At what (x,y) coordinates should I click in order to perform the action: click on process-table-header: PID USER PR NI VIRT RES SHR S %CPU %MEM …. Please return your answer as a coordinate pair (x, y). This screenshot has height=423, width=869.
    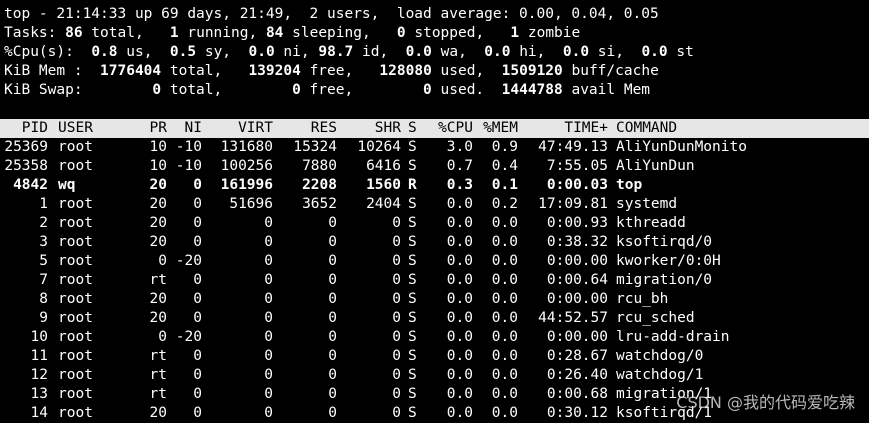
    Looking at the image, I should click on (434, 128).